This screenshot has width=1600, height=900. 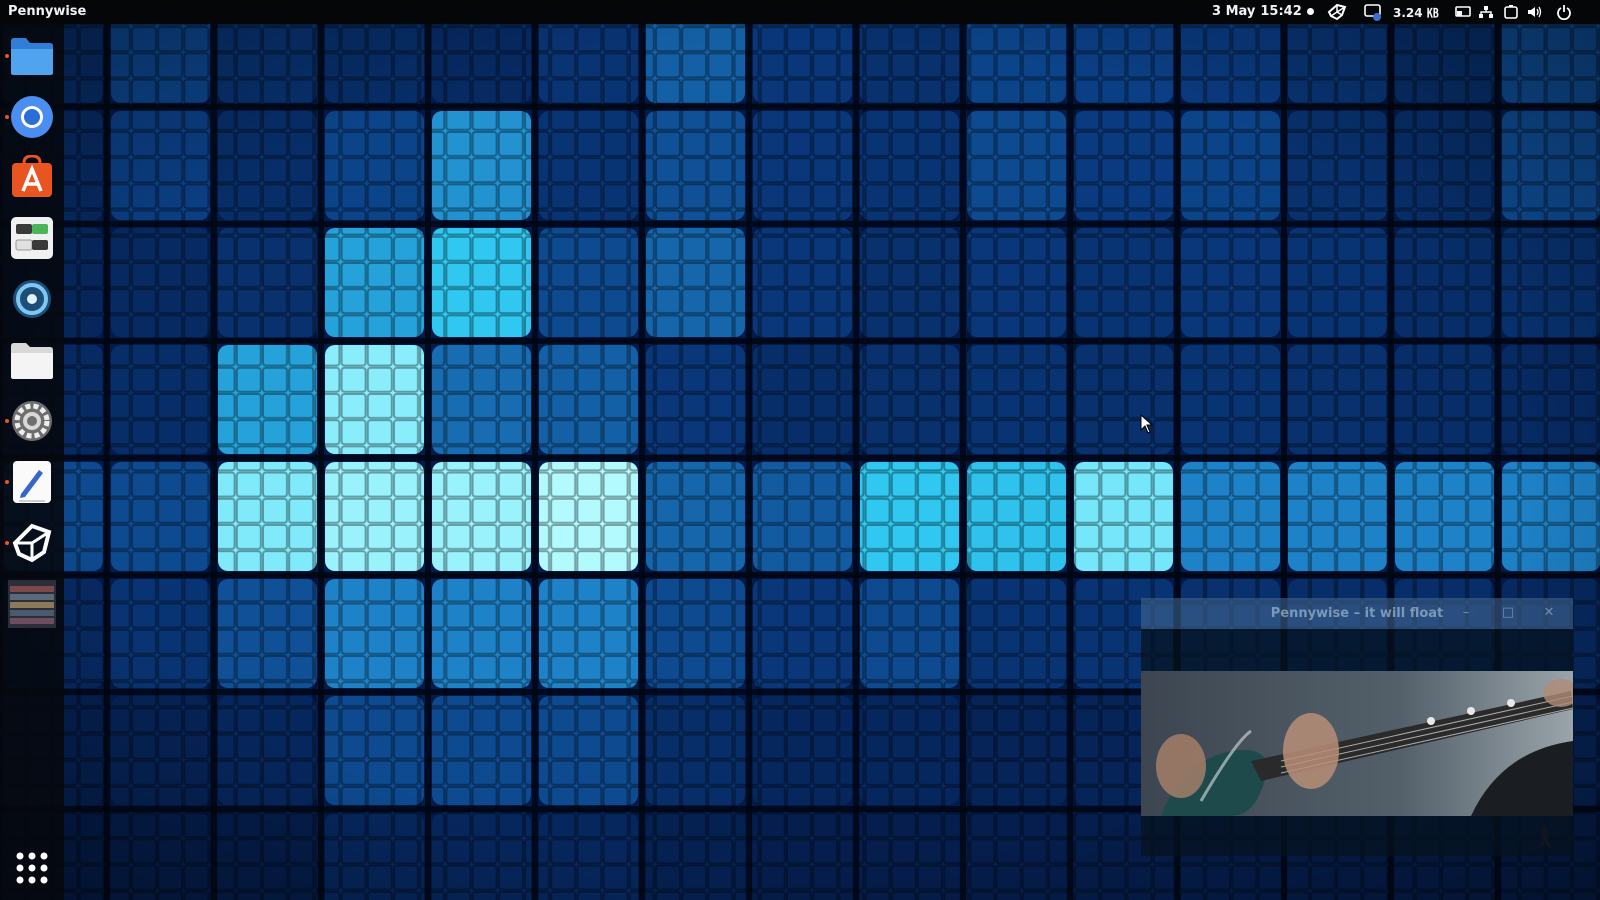 I want to click on video-frame, so click(x=1357, y=743).